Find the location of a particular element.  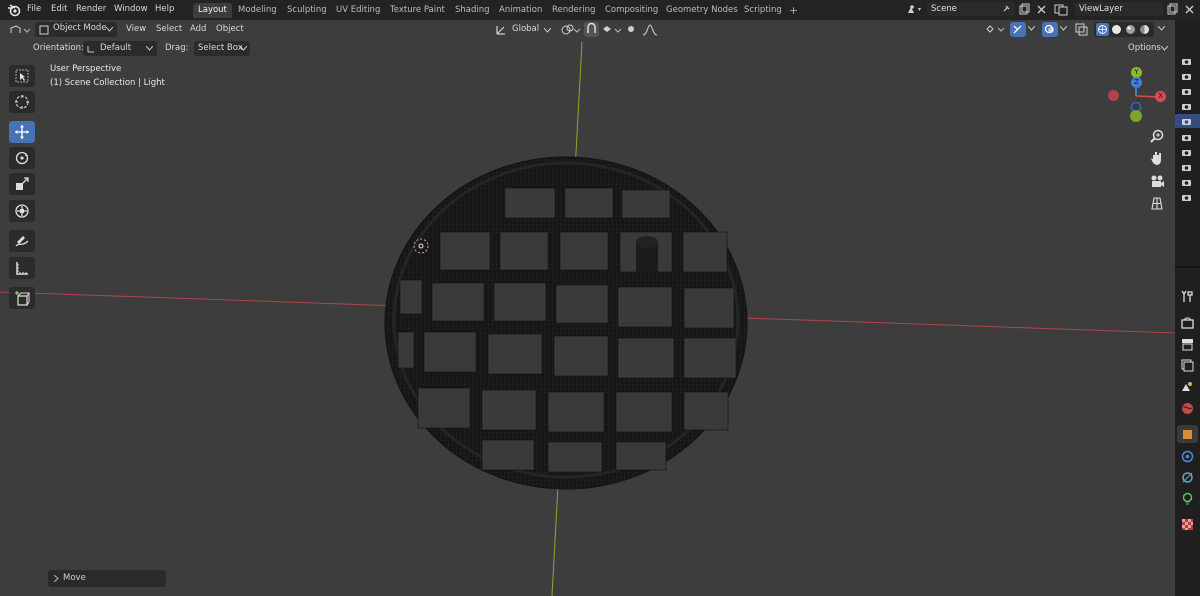

view-layer-properties-icon is located at coordinates (1187, 365).